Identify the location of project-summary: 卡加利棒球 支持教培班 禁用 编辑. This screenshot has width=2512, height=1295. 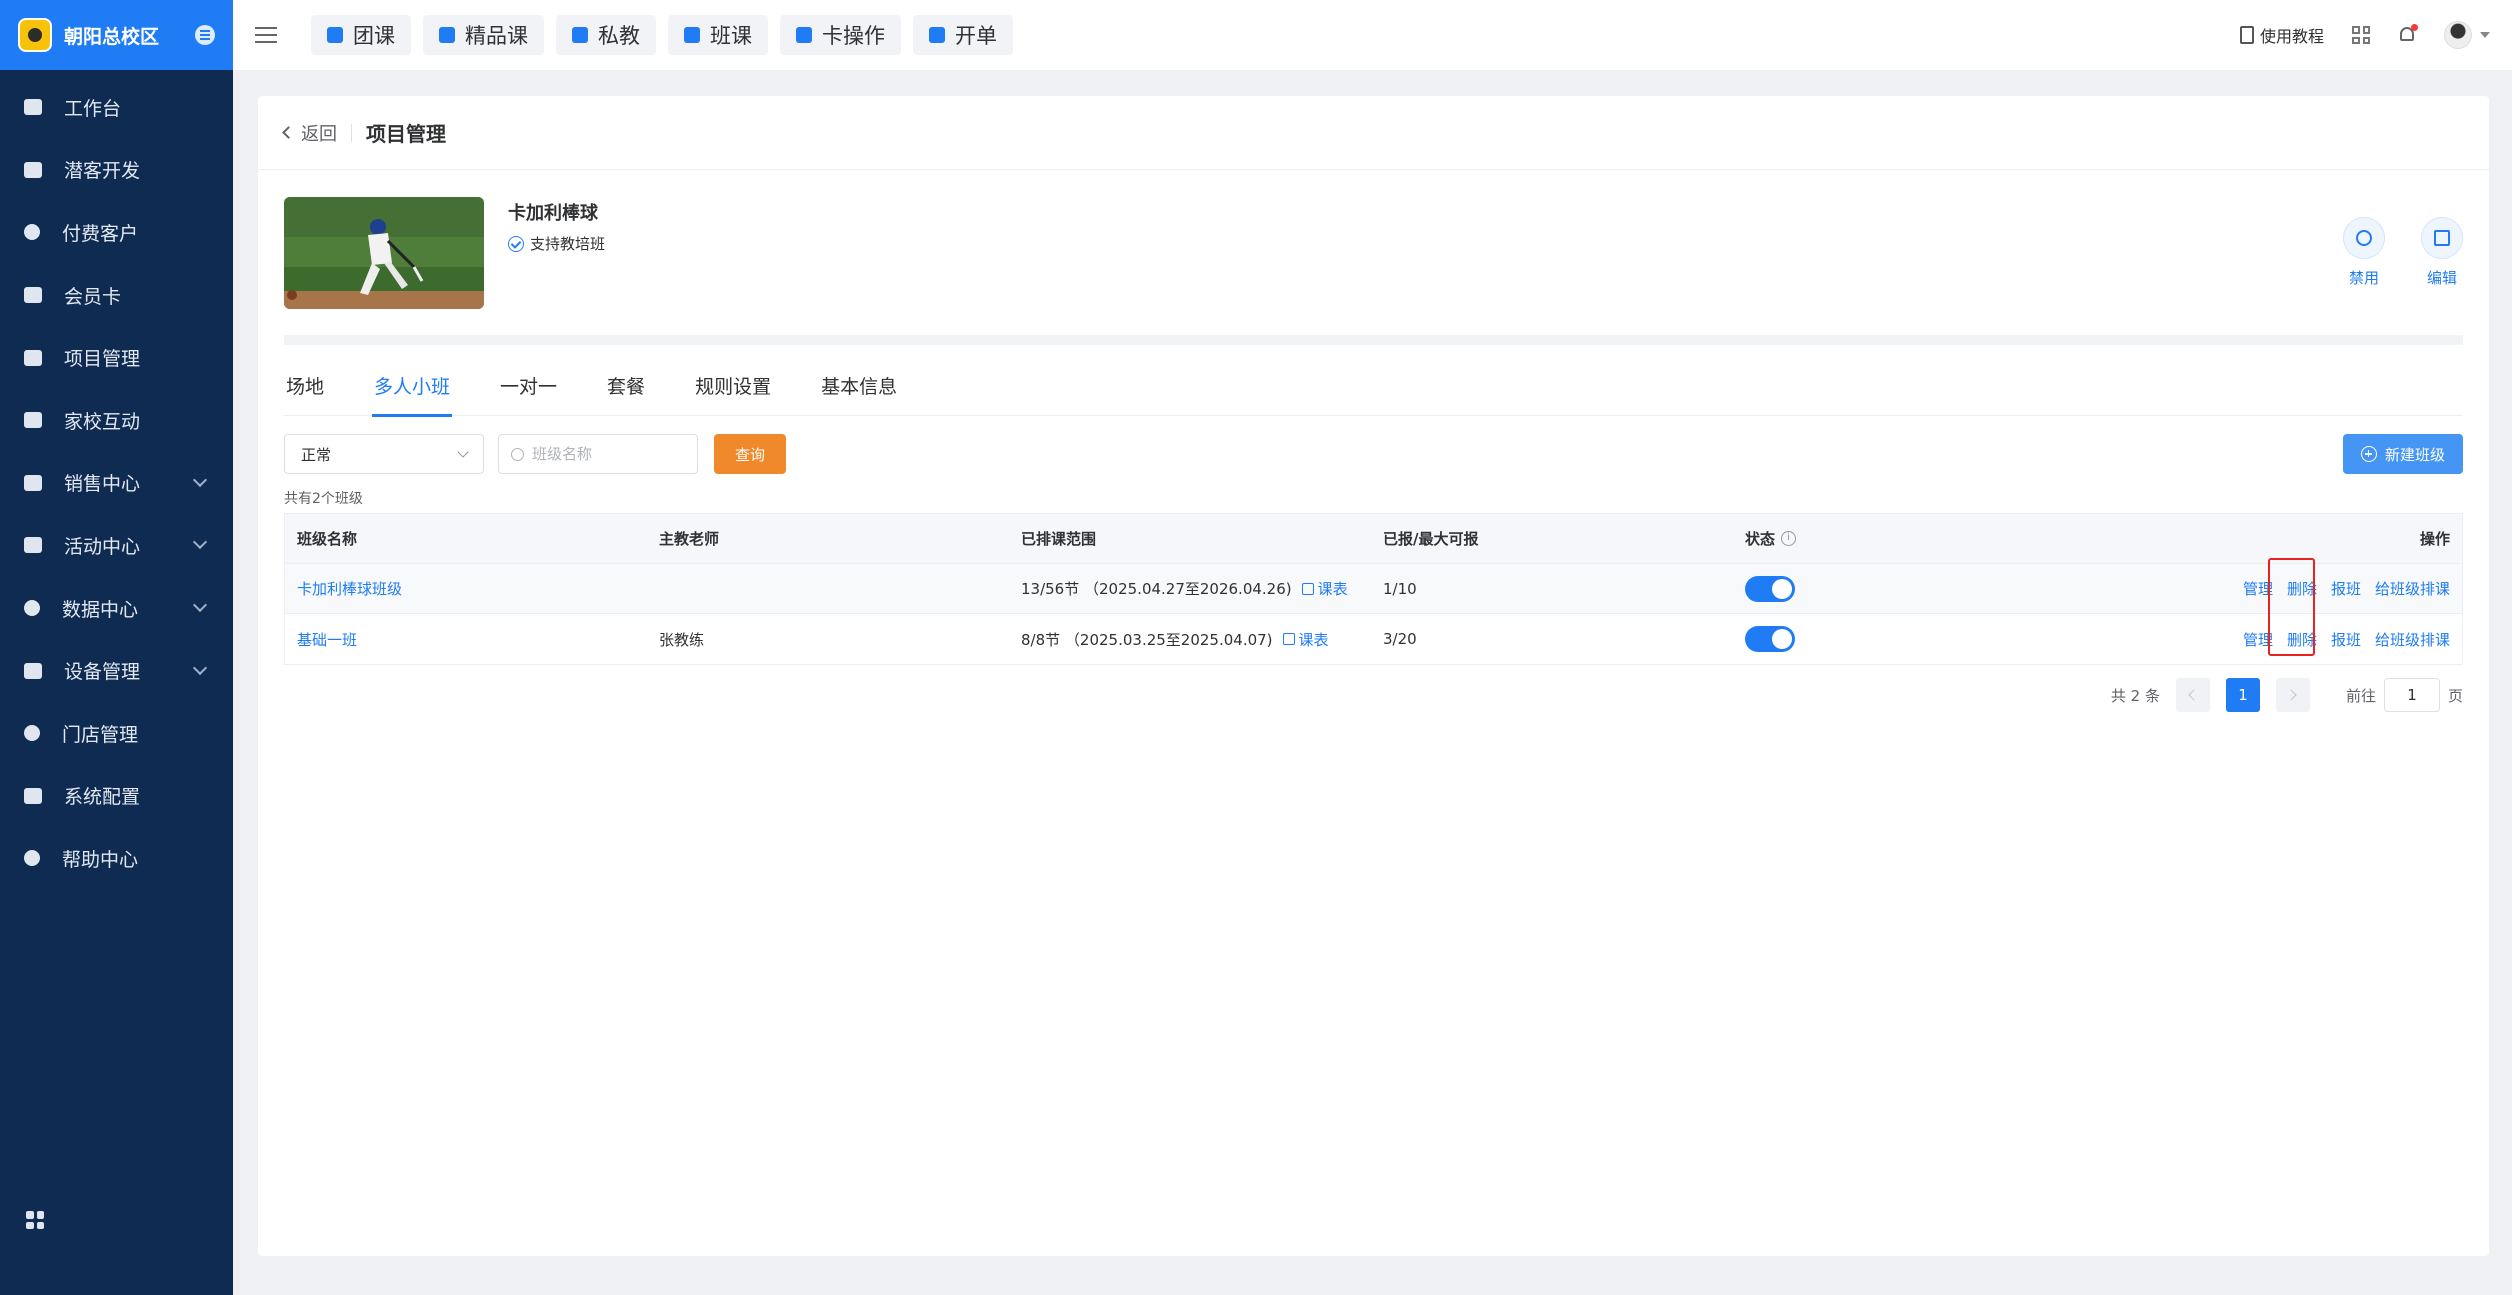
(1373, 257).